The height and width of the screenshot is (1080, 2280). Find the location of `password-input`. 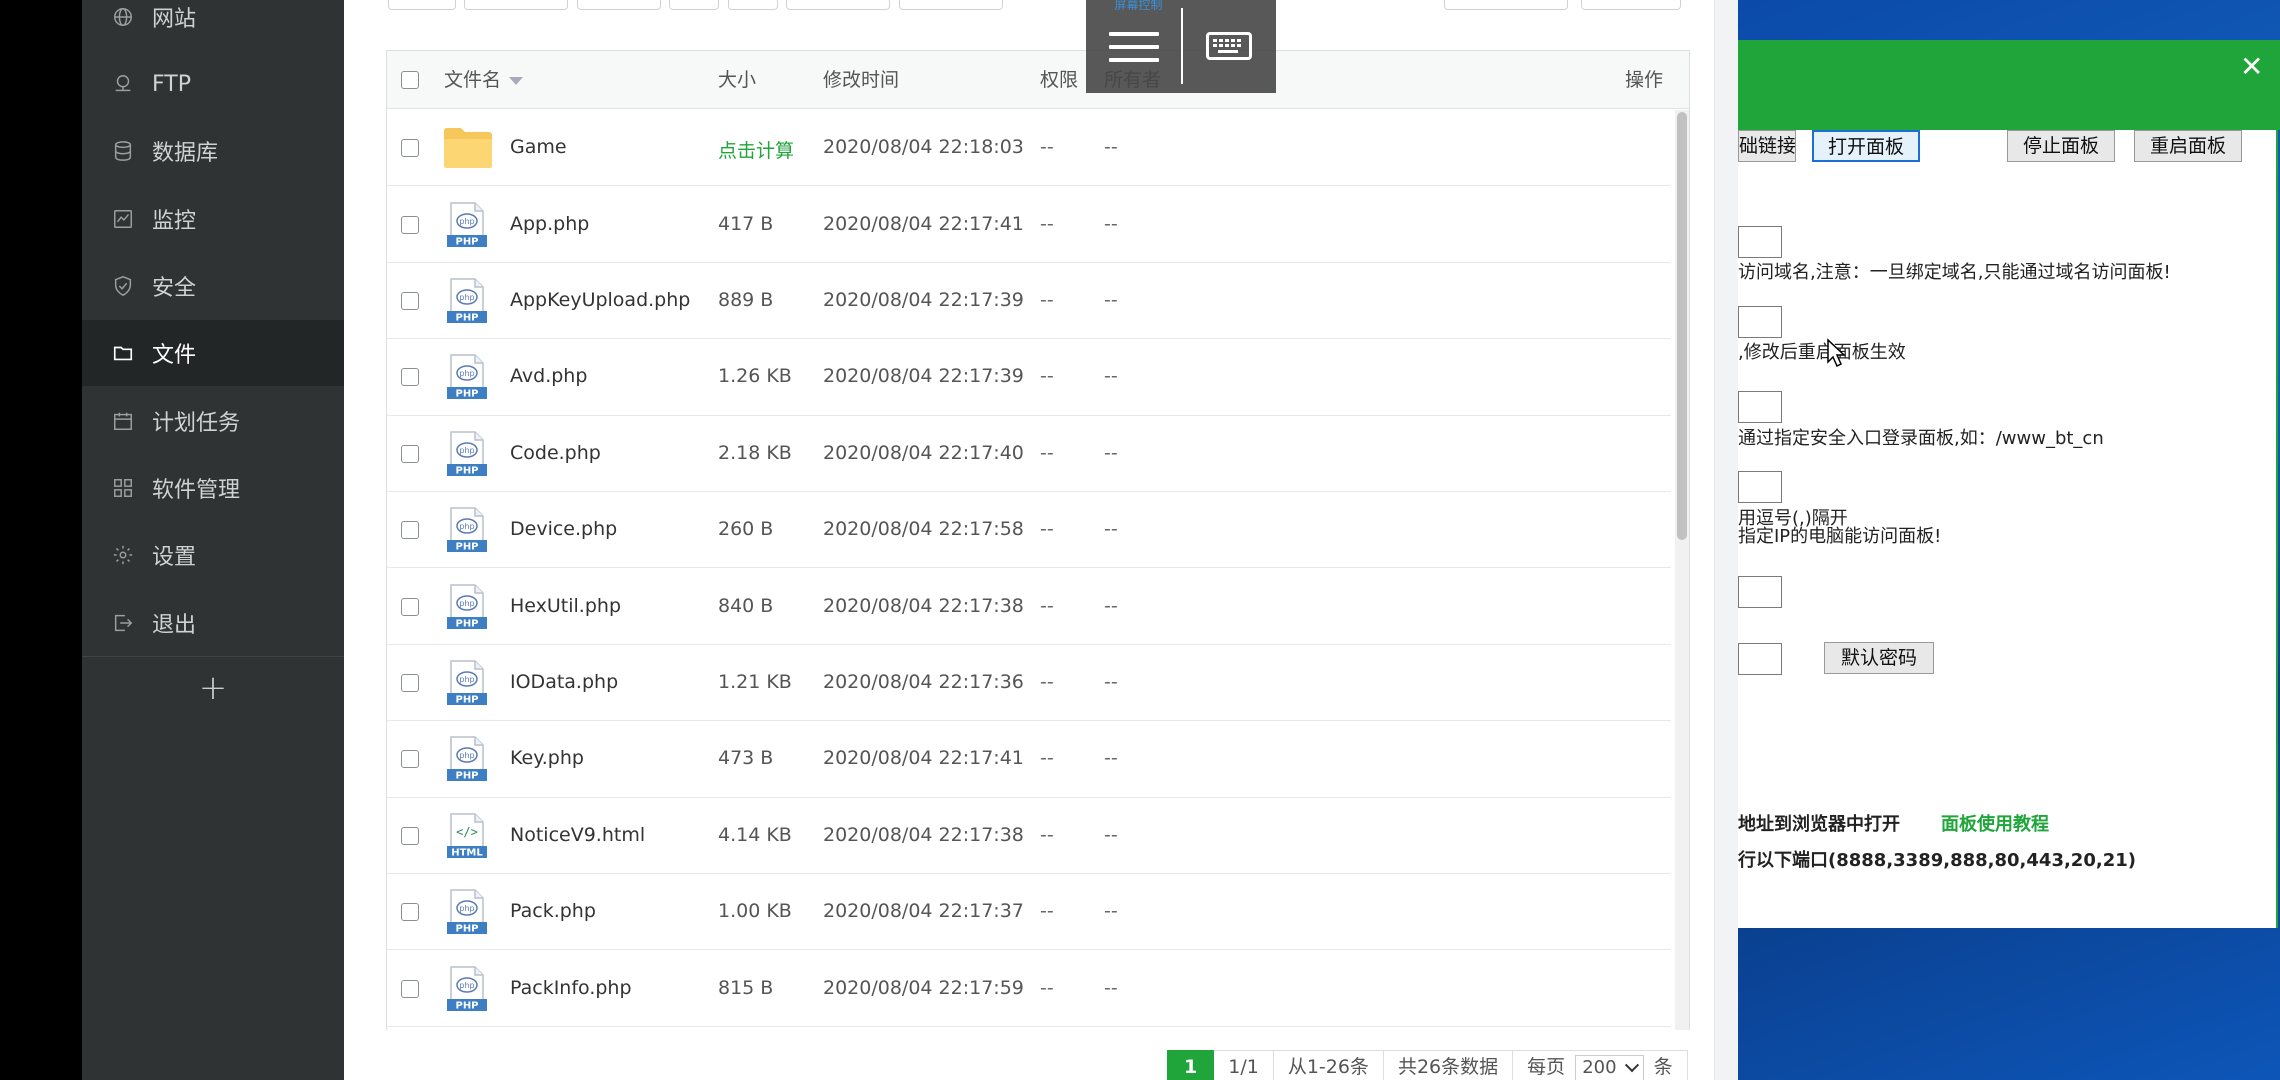

password-input is located at coordinates (1760, 659).